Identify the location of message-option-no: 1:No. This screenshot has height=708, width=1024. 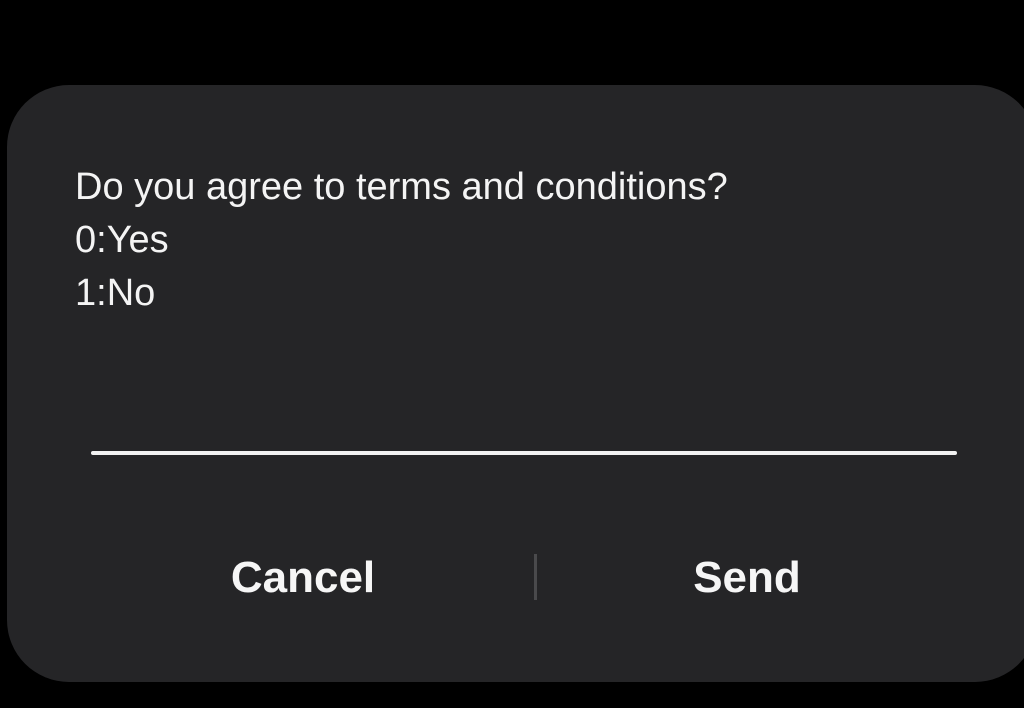
(115, 293).